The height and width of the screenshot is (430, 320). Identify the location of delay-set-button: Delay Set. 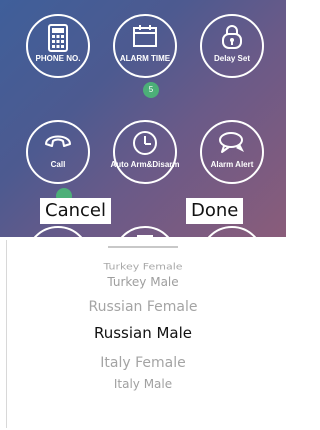
(232, 46).